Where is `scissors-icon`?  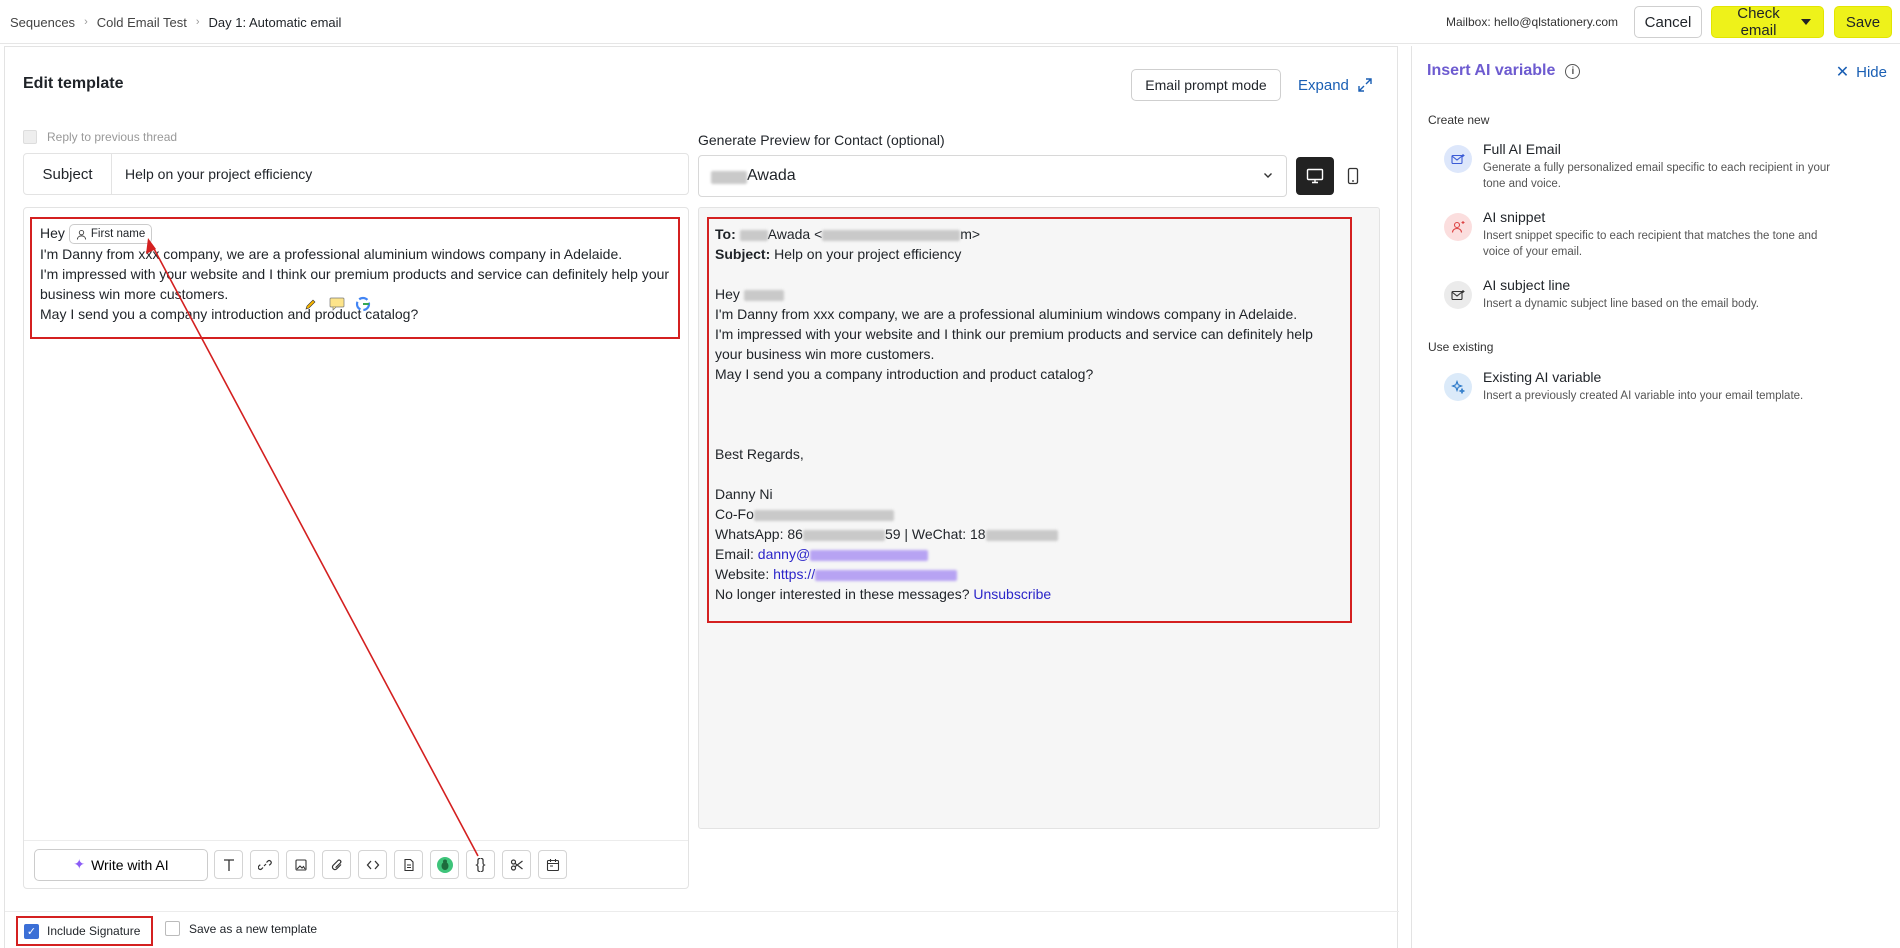 scissors-icon is located at coordinates (516, 864).